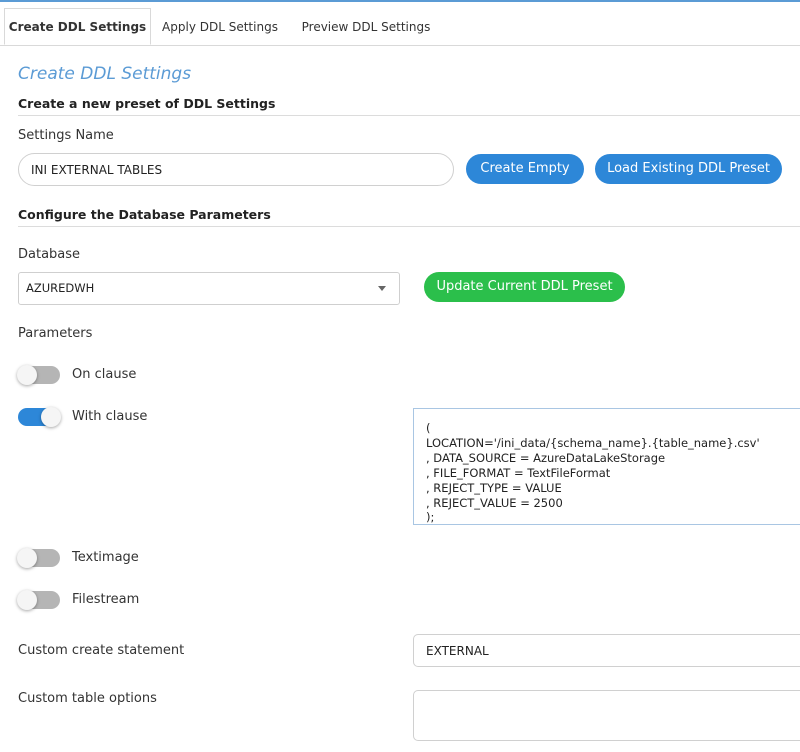 The width and height of the screenshot is (800, 752). Describe the element at coordinates (209, 288) in the screenshot. I see `database-select: AZUREDWH` at that location.